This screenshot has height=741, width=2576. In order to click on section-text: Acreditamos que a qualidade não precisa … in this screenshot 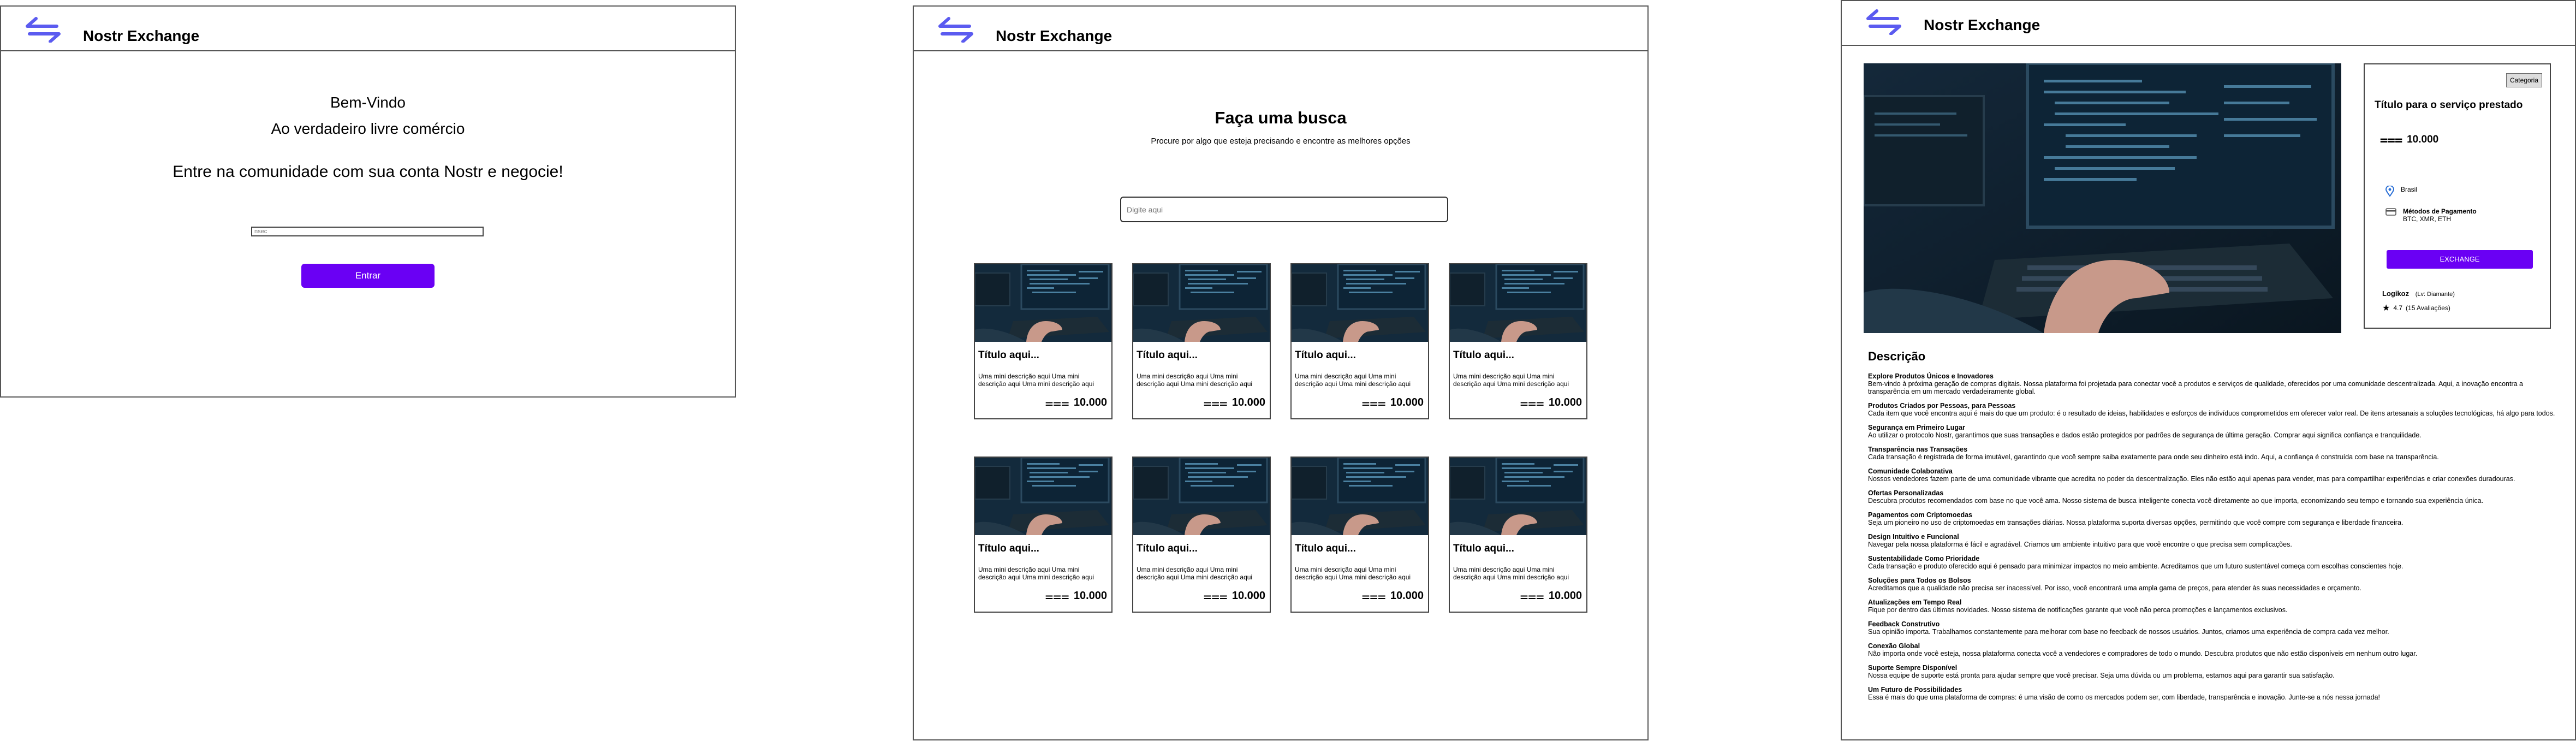, I will do `click(2114, 588)`.